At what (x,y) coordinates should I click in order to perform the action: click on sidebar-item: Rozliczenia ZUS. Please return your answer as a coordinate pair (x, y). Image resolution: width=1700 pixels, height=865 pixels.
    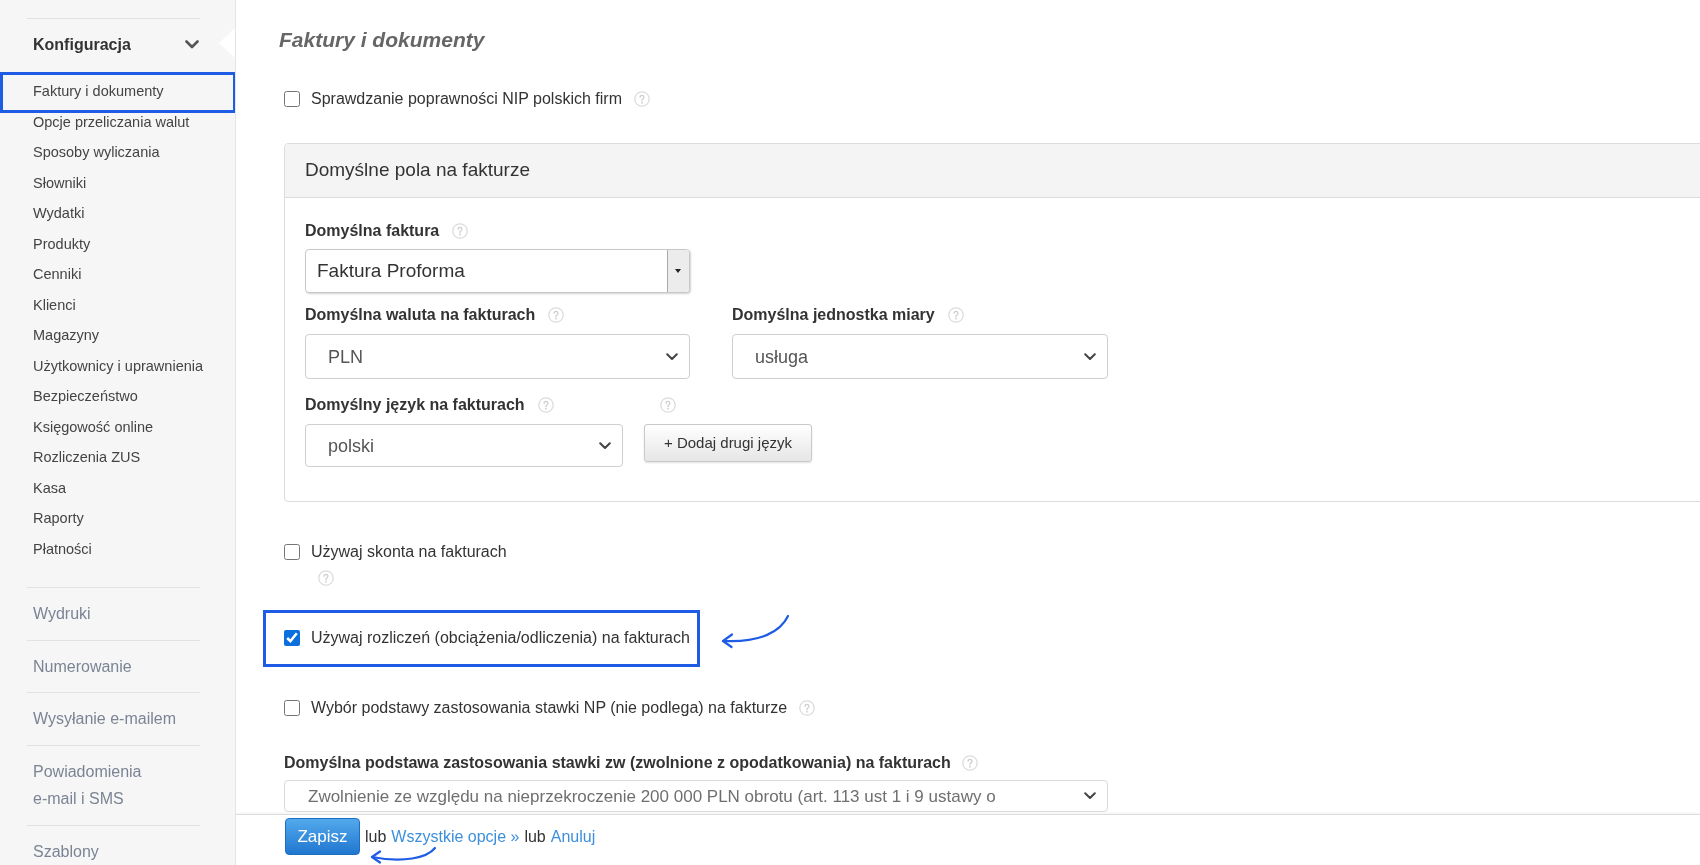
    Looking at the image, I should click on (117, 458).